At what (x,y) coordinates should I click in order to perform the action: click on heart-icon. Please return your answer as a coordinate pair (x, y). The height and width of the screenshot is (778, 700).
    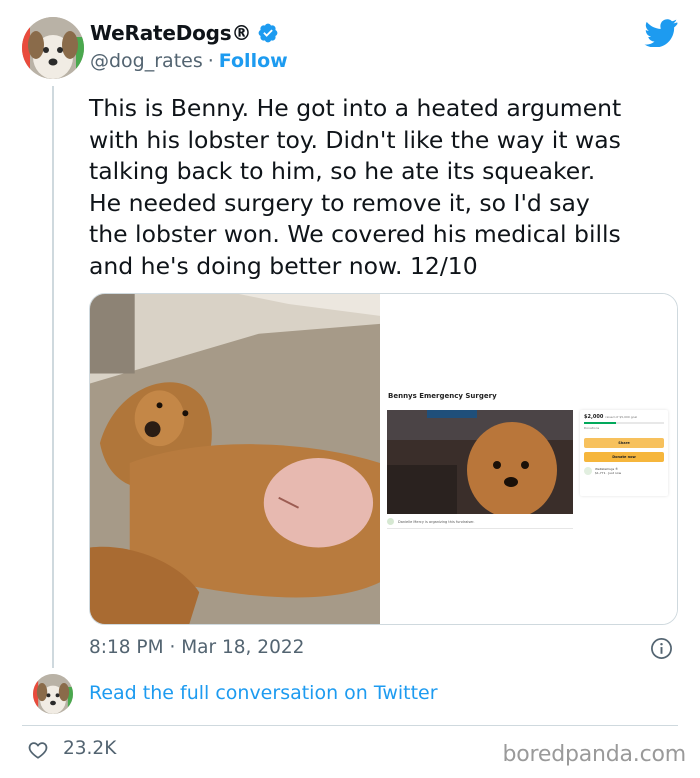
    Looking at the image, I should click on (38, 750).